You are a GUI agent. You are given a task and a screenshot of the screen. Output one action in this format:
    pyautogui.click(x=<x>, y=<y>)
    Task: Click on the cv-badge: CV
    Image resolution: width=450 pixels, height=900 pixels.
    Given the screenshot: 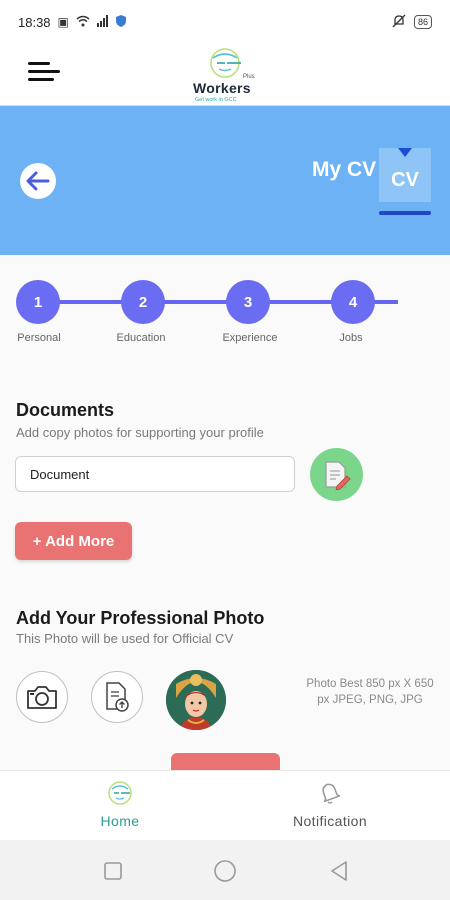 What is the action you would take?
    pyautogui.click(x=405, y=175)
    